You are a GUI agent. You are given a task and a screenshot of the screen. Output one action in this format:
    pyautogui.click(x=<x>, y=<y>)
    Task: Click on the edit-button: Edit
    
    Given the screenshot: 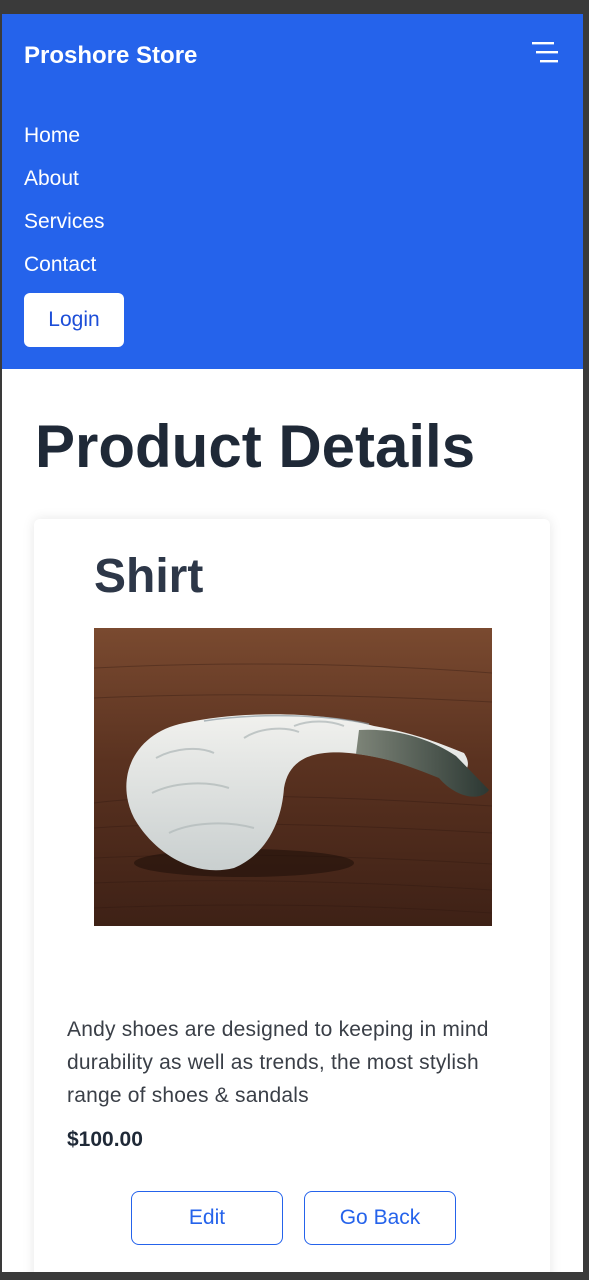 What is the action you would take?
    pyautogui.click(x=207, y=1218)
    